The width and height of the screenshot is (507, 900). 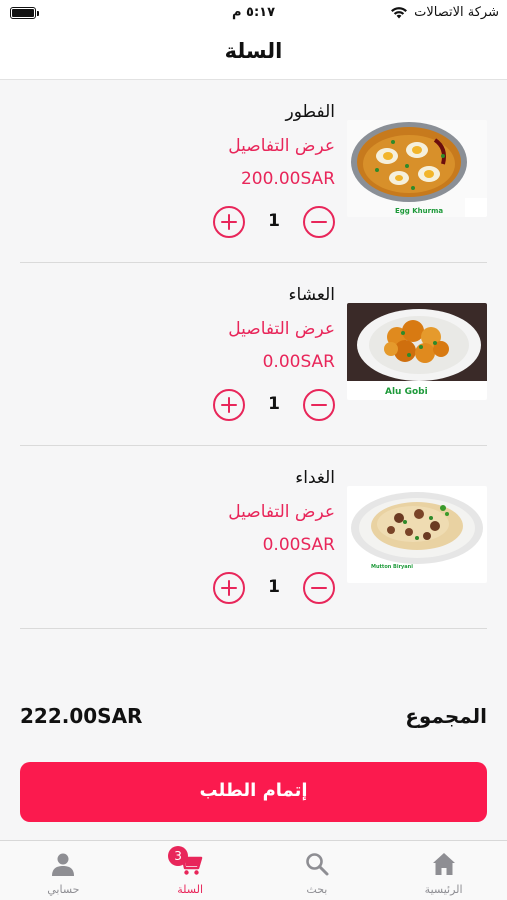 What do you see at coordinates (456, 12) in the screenshot?
I see `carrier-name: شركة الاتصالات` at bounding box center [456, 12].